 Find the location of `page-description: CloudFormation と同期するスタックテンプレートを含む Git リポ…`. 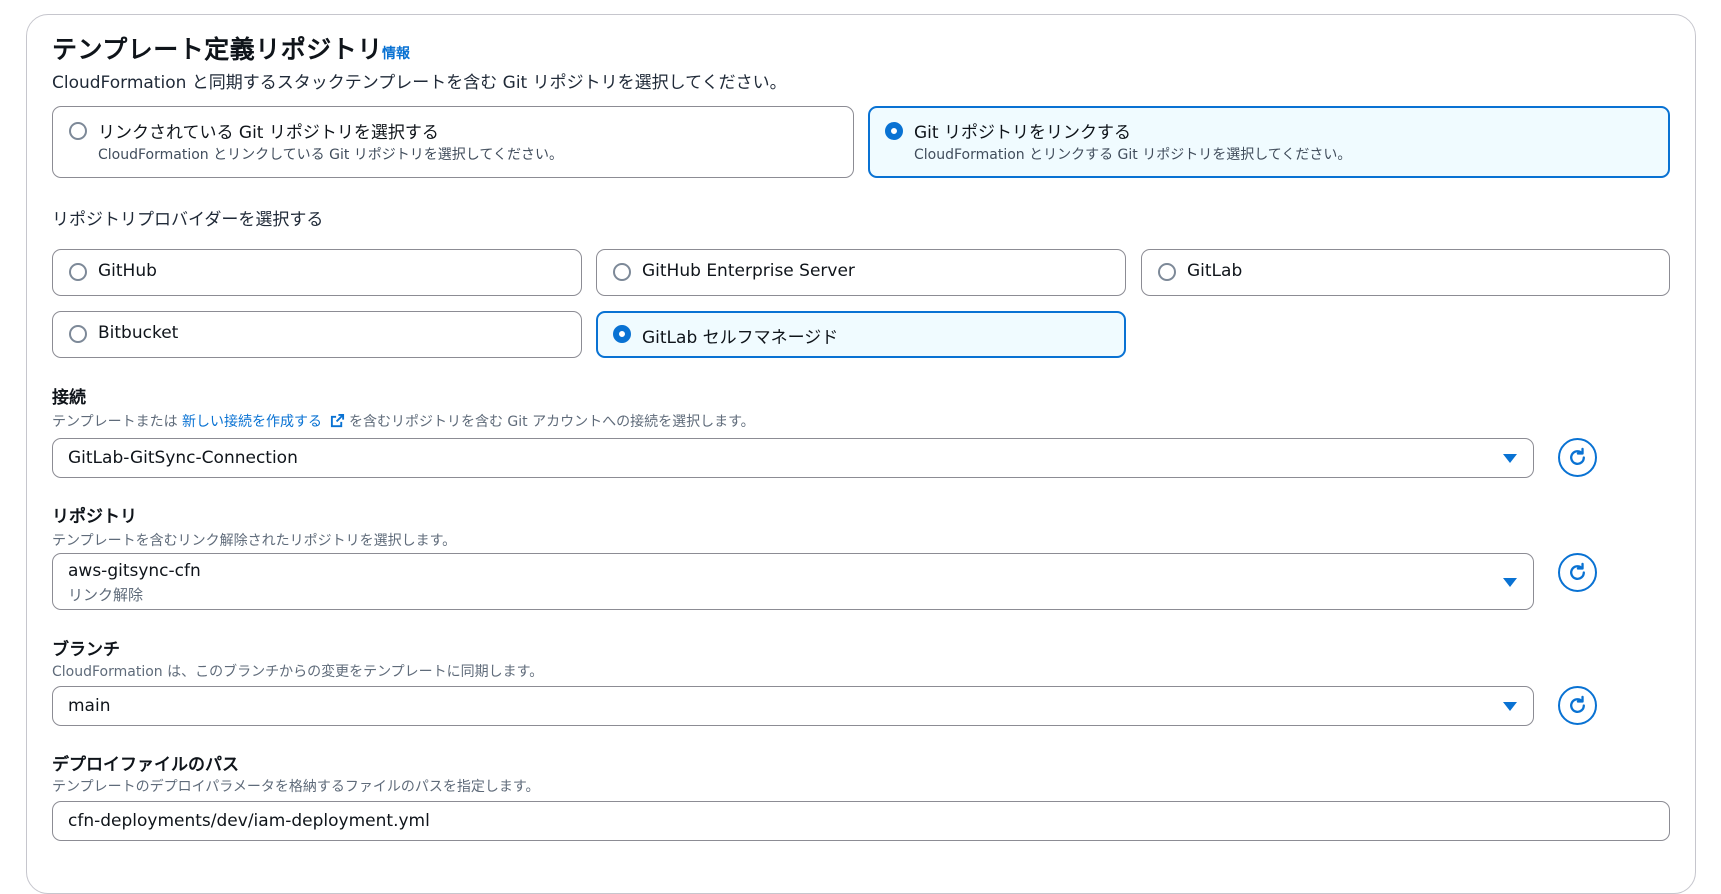

page-description: CloudFormation と同期するスタックテンプレートを含む Git リポ… is located at coordinates (419, 83).